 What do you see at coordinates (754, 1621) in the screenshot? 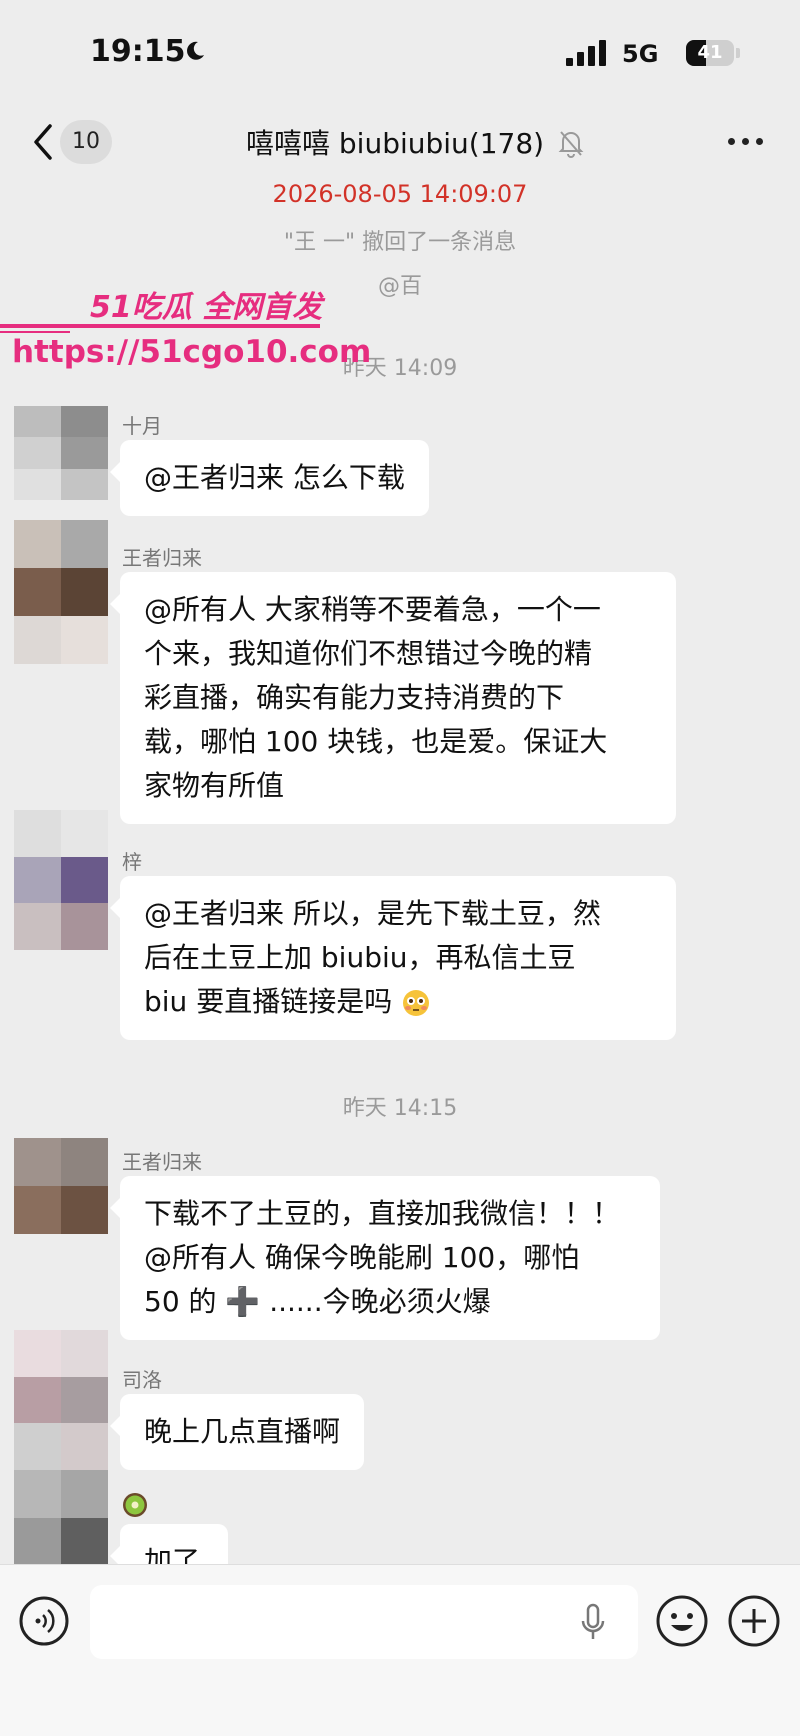
I see `plus-icon` at bounding box center [754, 1621].